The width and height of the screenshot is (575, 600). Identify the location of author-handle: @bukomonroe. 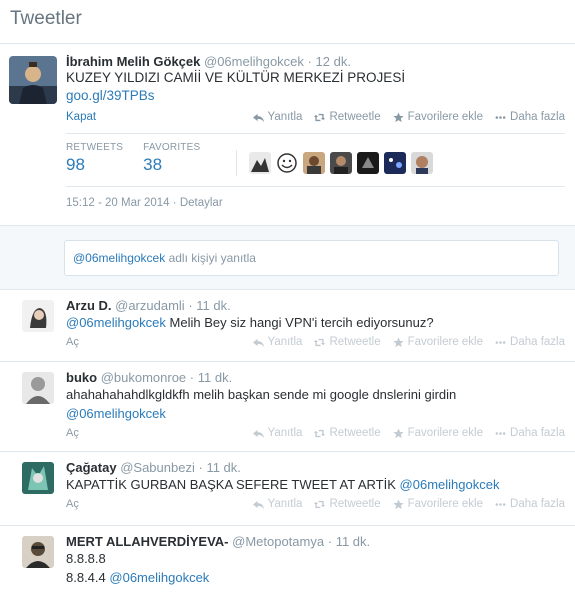
(143, 377).